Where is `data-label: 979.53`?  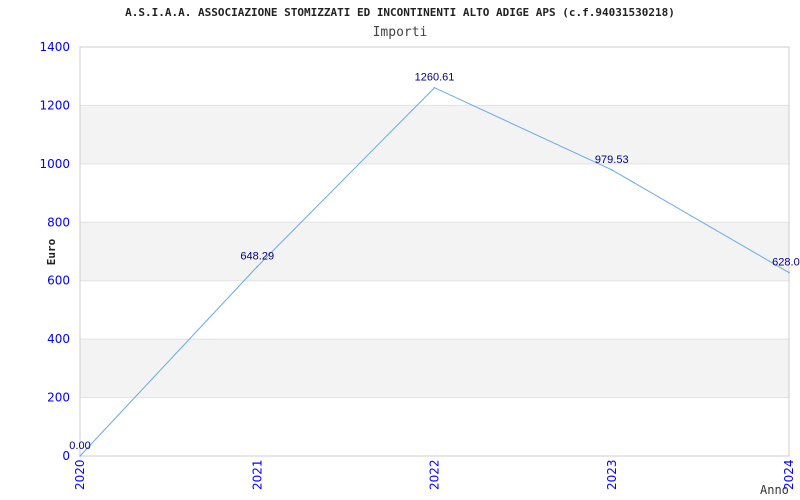 data-label: 979.53 is located at coordinates (612, 160).